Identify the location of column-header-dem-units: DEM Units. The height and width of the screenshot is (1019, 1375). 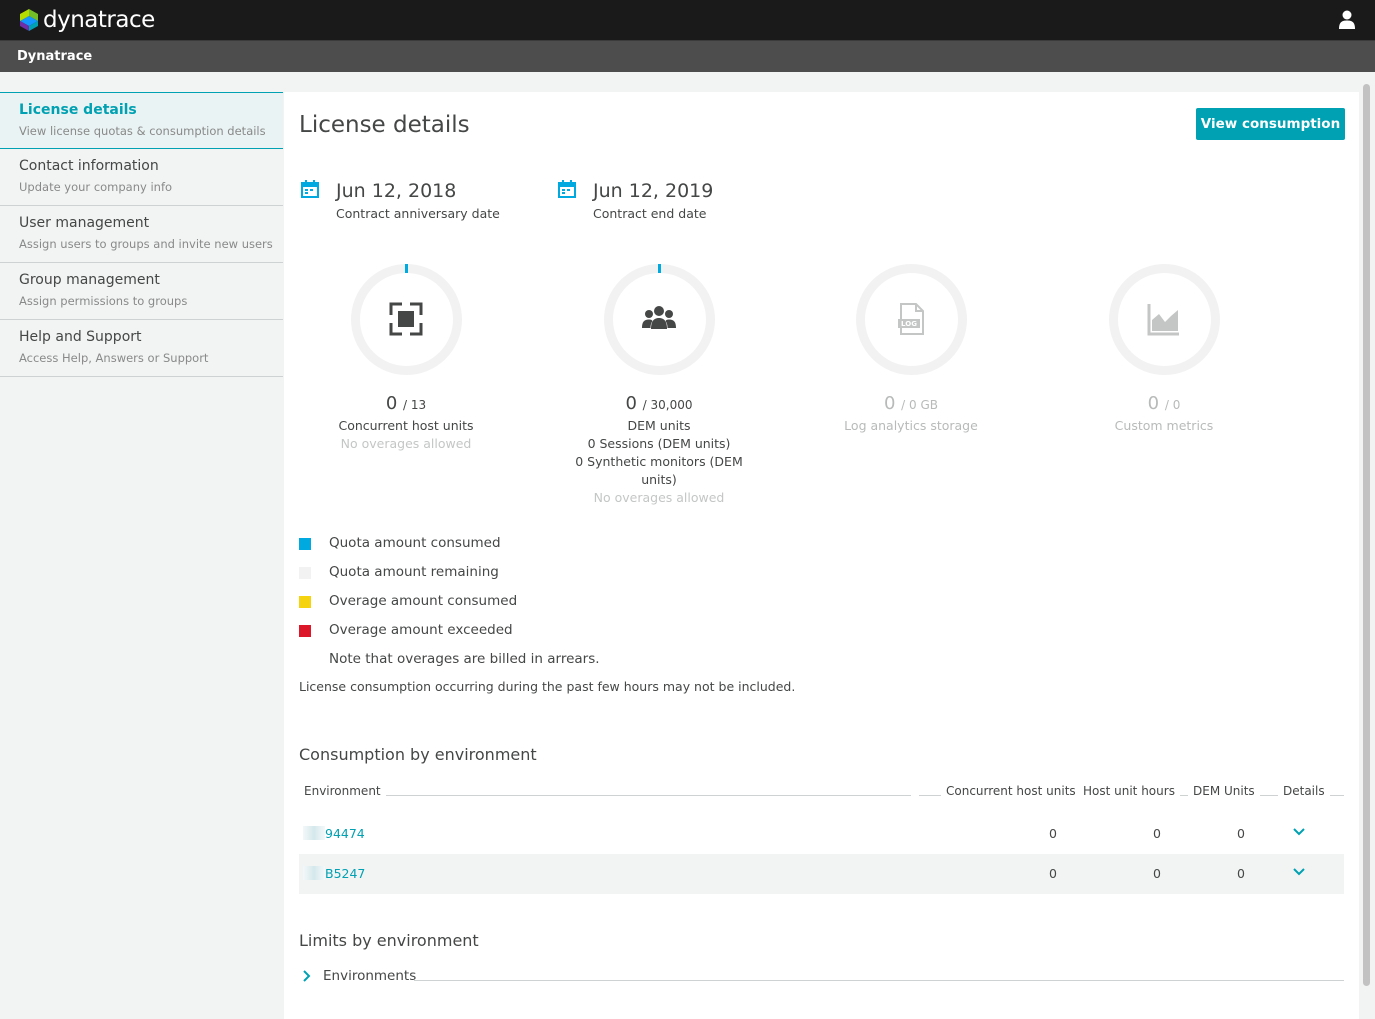
(1224, 791).